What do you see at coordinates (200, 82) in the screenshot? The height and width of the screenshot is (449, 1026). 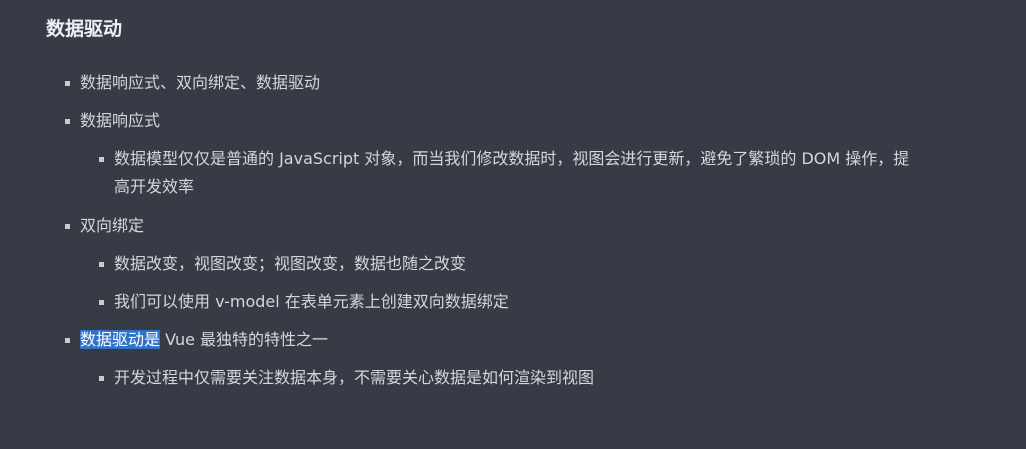 I see `list-item-text: 数据响应式、双向绑定、数据驱动` at bounding box center [200, 82].